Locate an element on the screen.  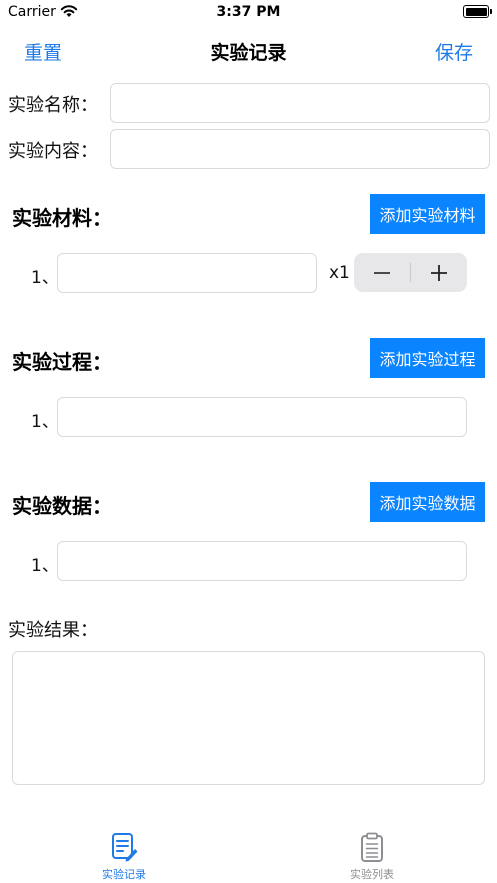
tab-record: 实验记录 is located at coordinates (124, 856).